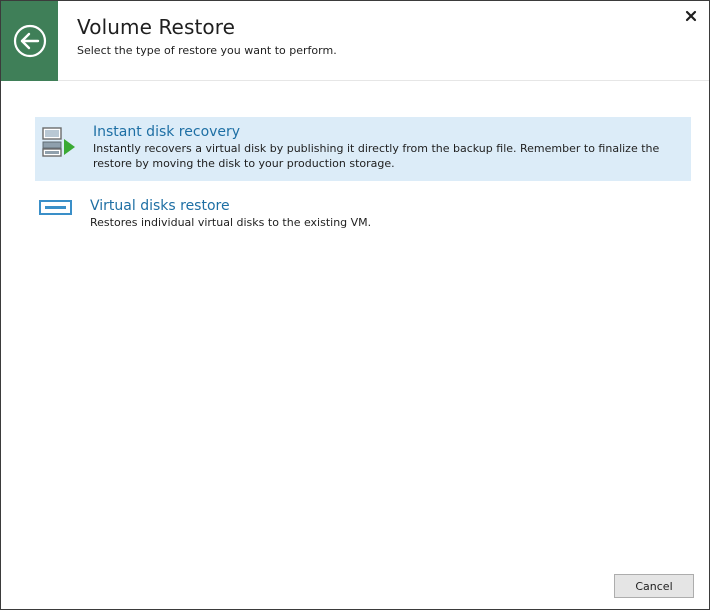 Image resolution: width=710 pixels, height=610 pixels. I want to click on back-button, so click(29, 41).